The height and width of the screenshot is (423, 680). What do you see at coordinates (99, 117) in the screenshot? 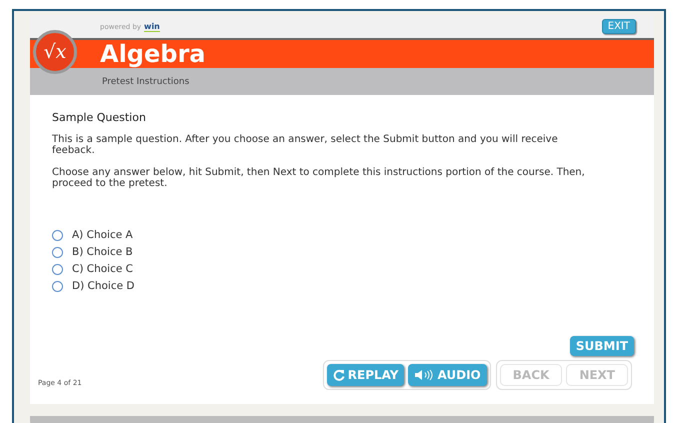
I see `question-heading: Sample Question` at bounding box center [99, 117].